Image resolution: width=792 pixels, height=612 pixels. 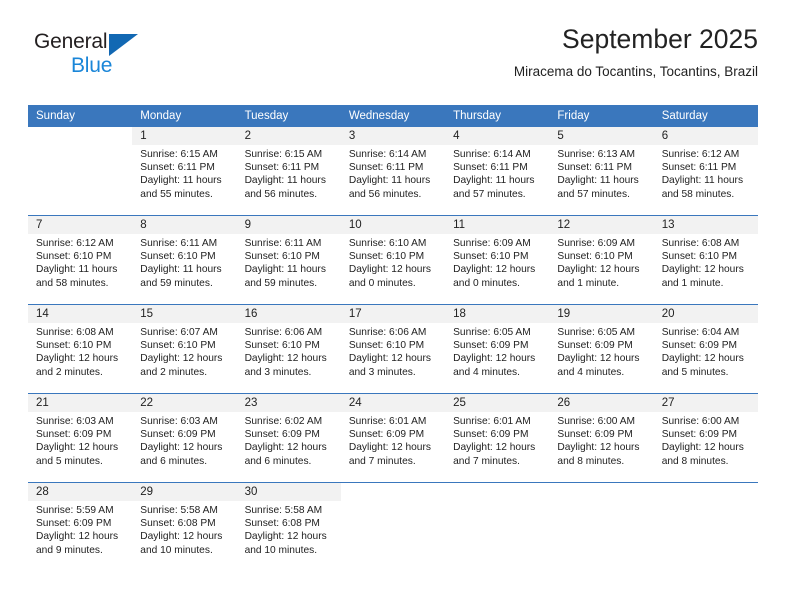 I want to click on day-number: 16, so click(x=288, y=314).